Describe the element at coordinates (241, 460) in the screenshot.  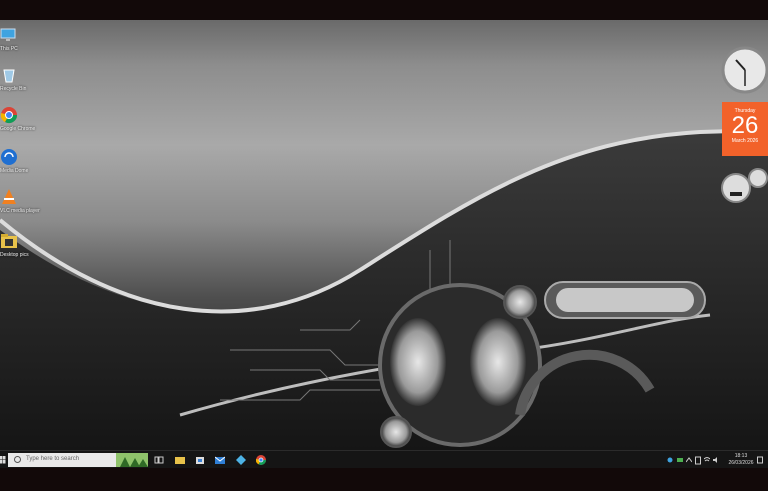
I see `app-diamond-icon` at that location.